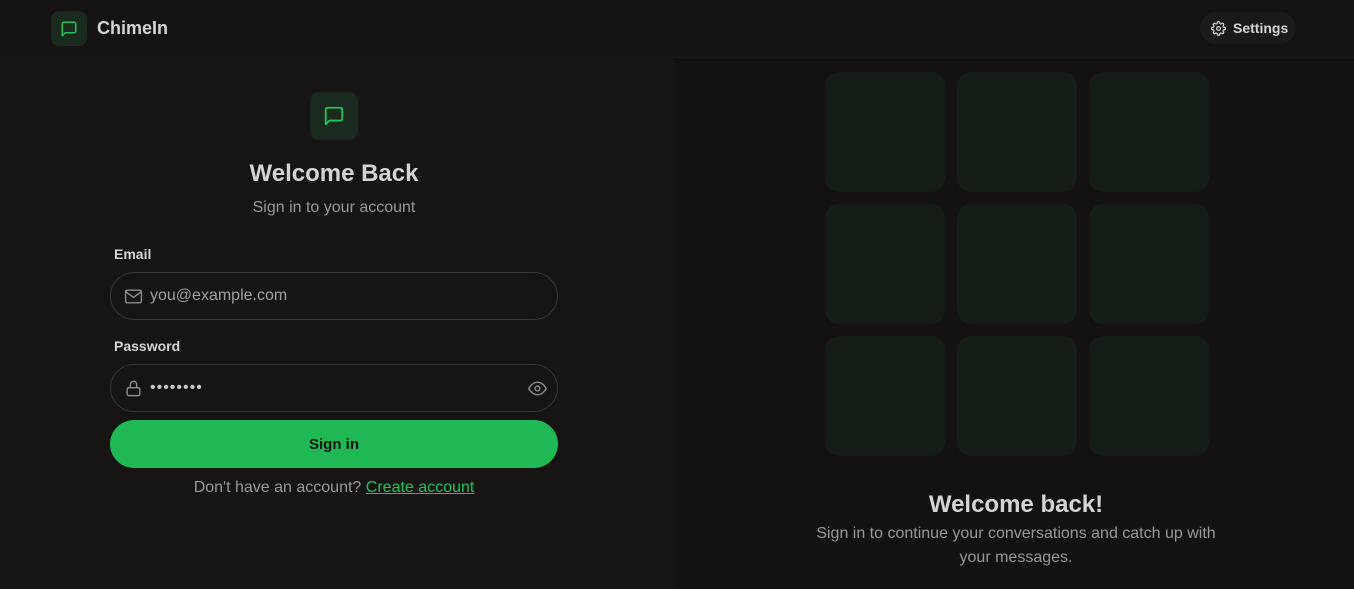  What do you see at coordinates (1016, 504) in the screenshot?
I see `promo-title: Welcome back!` at bounding box center [1016, 504].